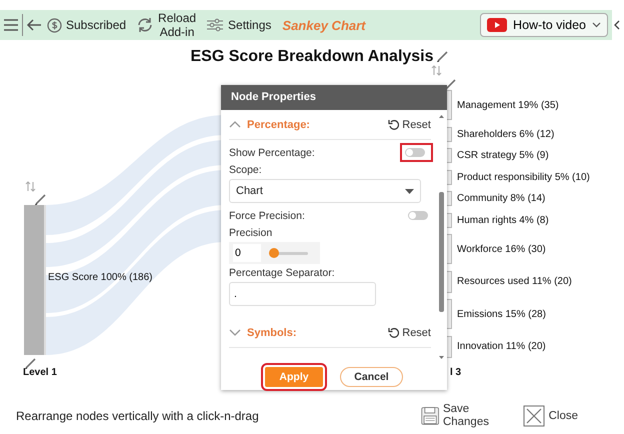 This screenshot has height=434, width=624. I want to click on node-label: Resources used 11% (20), so click(514, 282).